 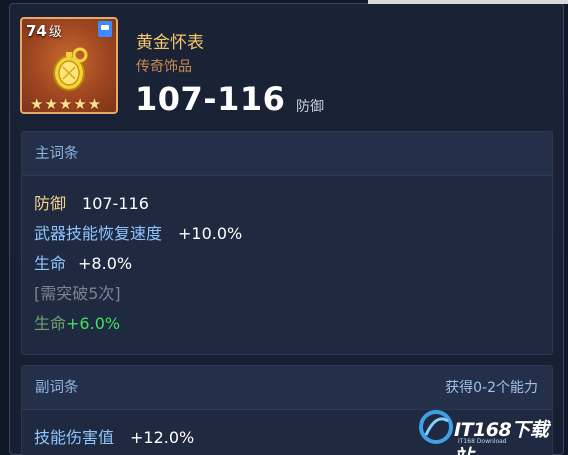 I want to click on affix-label: 技能伤害值, so click(x=74, y=437).